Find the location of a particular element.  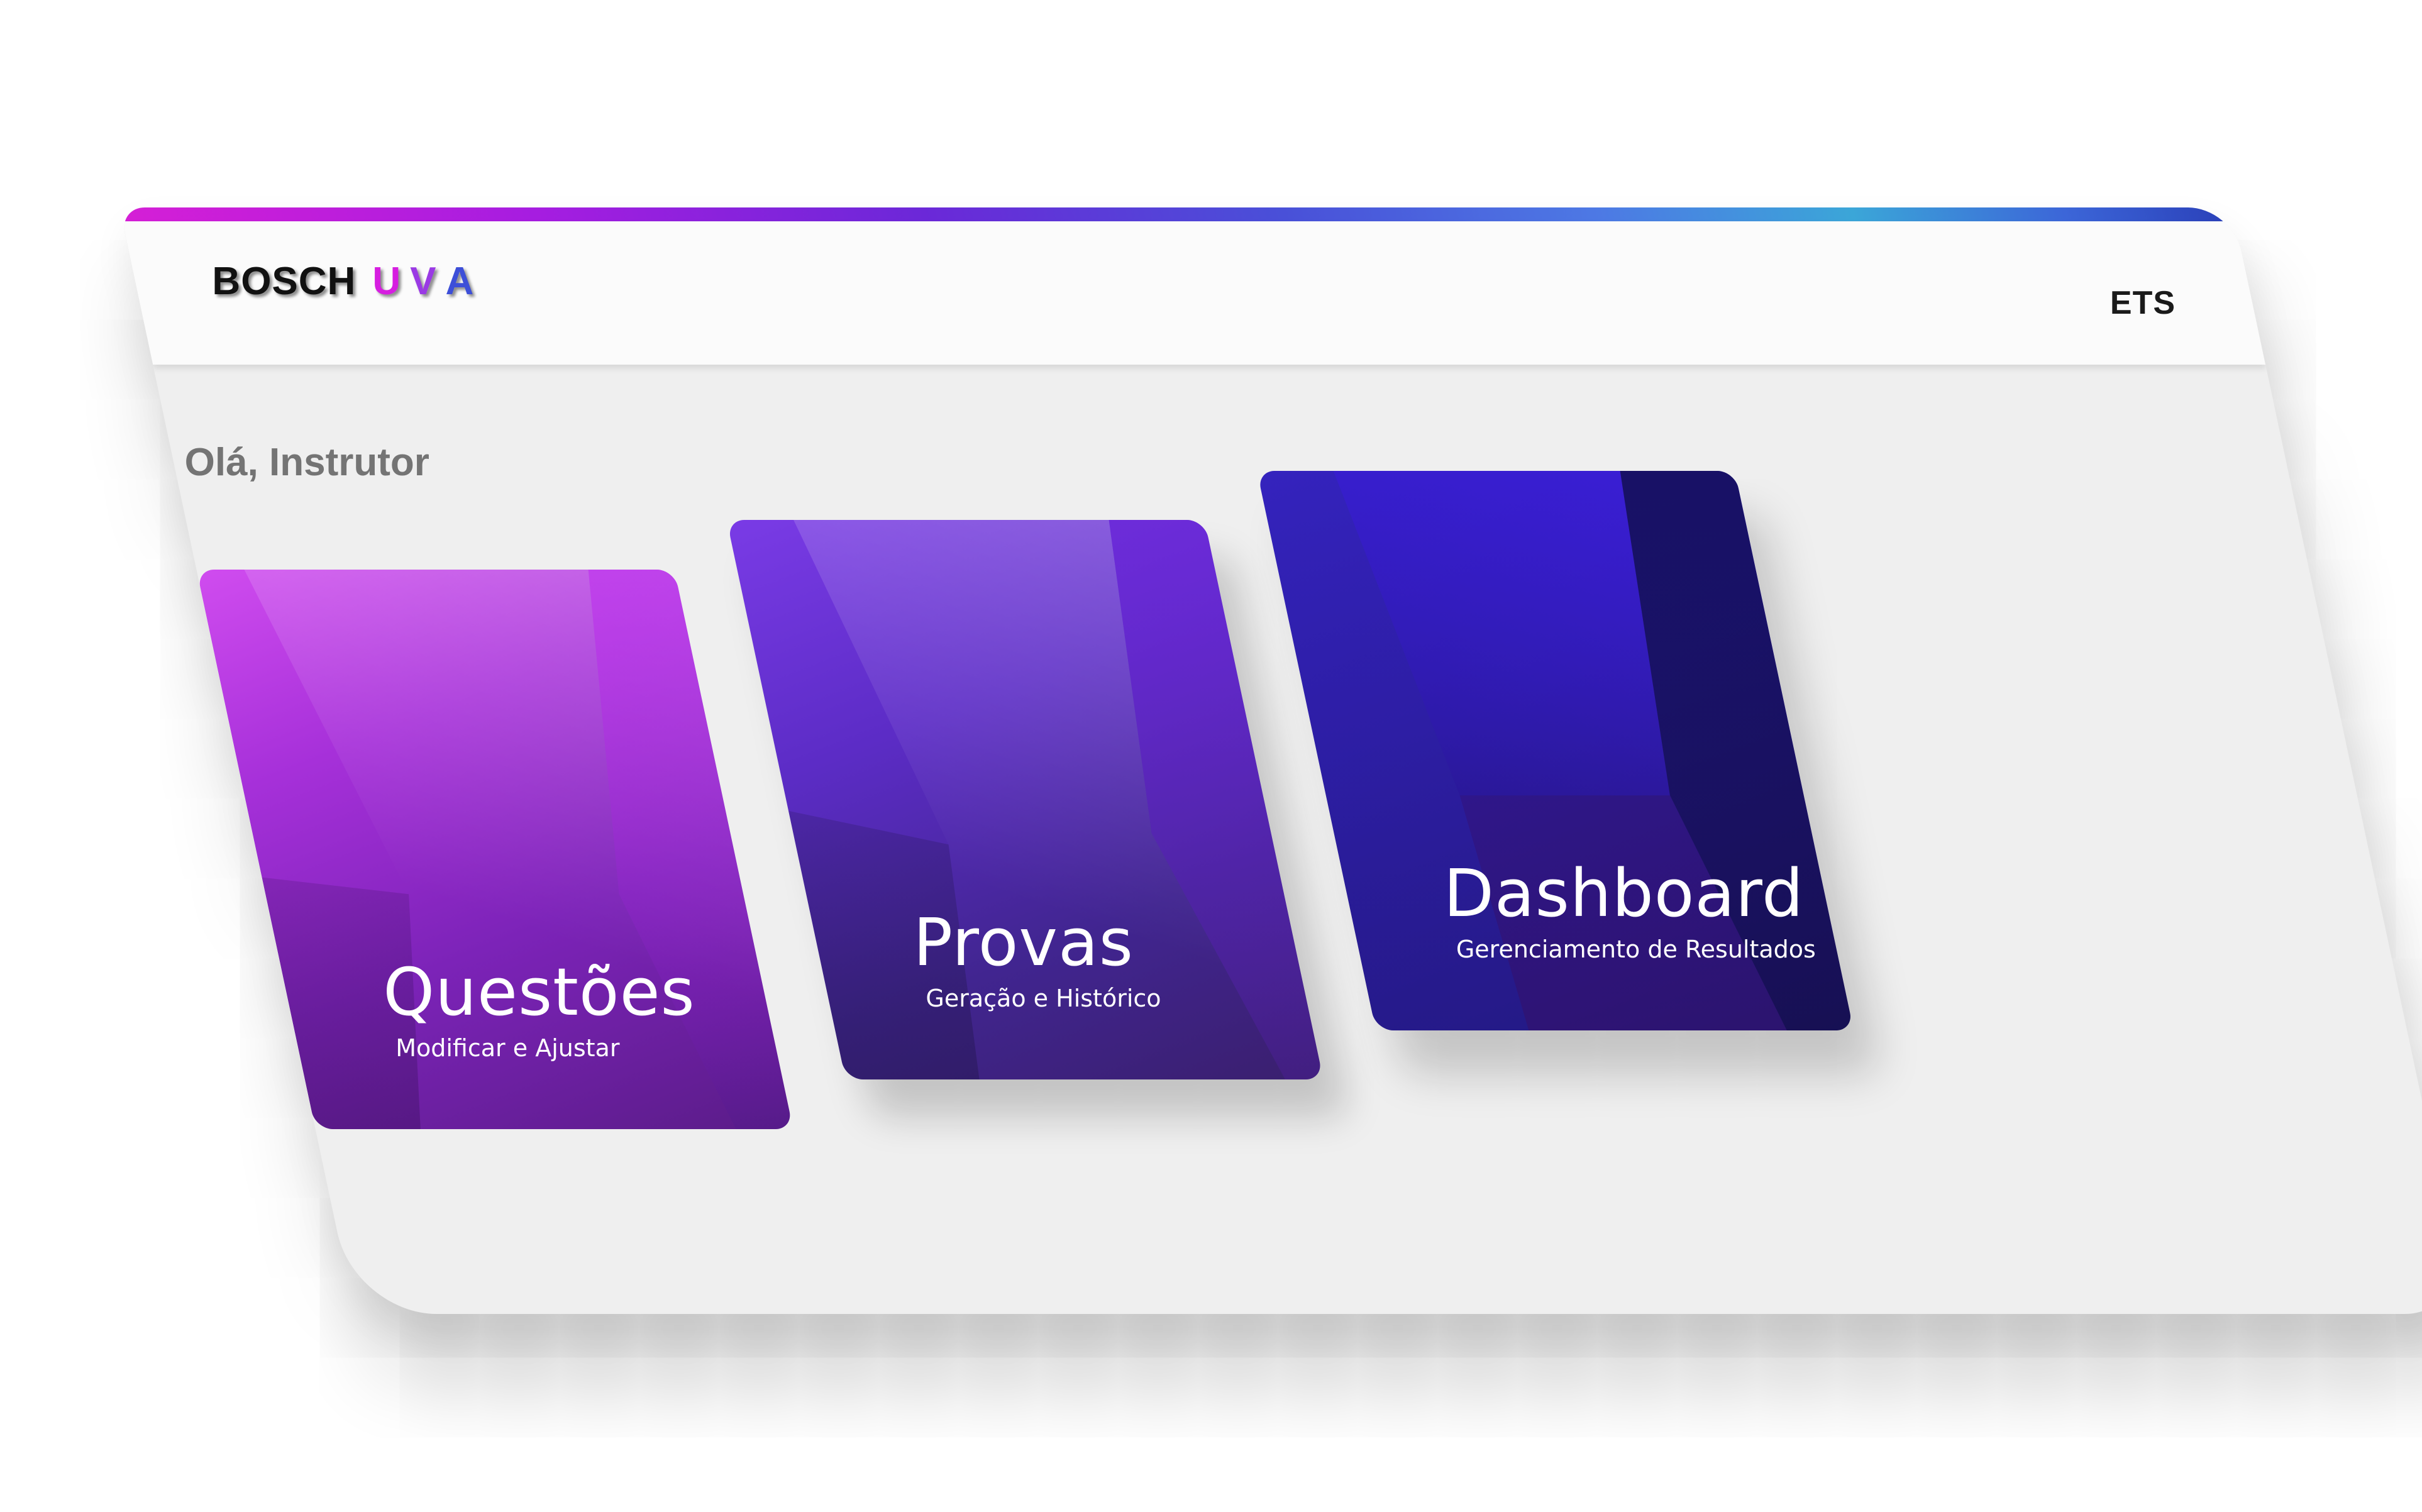

card-provas: Provas Geração e Histórico is located at coordinates (1025, 799).